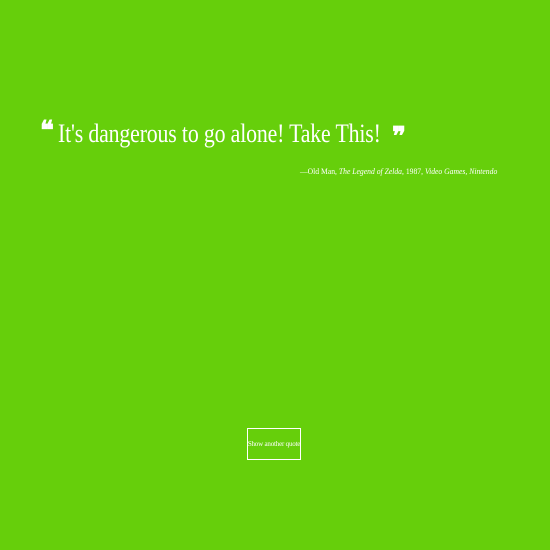  Describe the element at coordinates (399, 137) in the screenshot. I see `close-quote-icon: ❞` at that location.